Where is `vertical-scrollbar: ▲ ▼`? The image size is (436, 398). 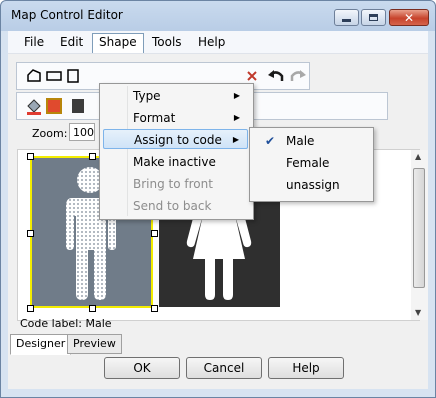 vertical-scrollbar: ▲ ▼ is located at coordinates (419, 235).